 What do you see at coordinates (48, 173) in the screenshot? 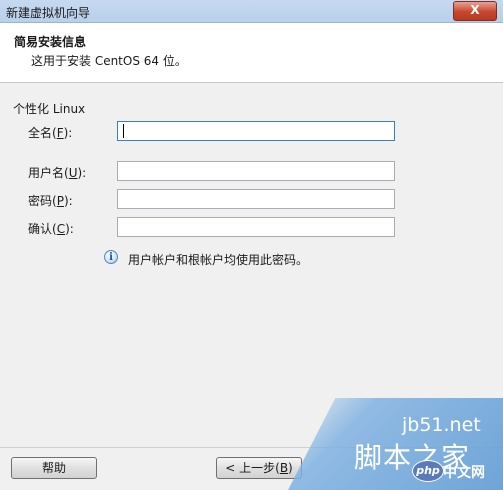
I see `username-label-text: 用户名(` at bounding box center [48, 173].